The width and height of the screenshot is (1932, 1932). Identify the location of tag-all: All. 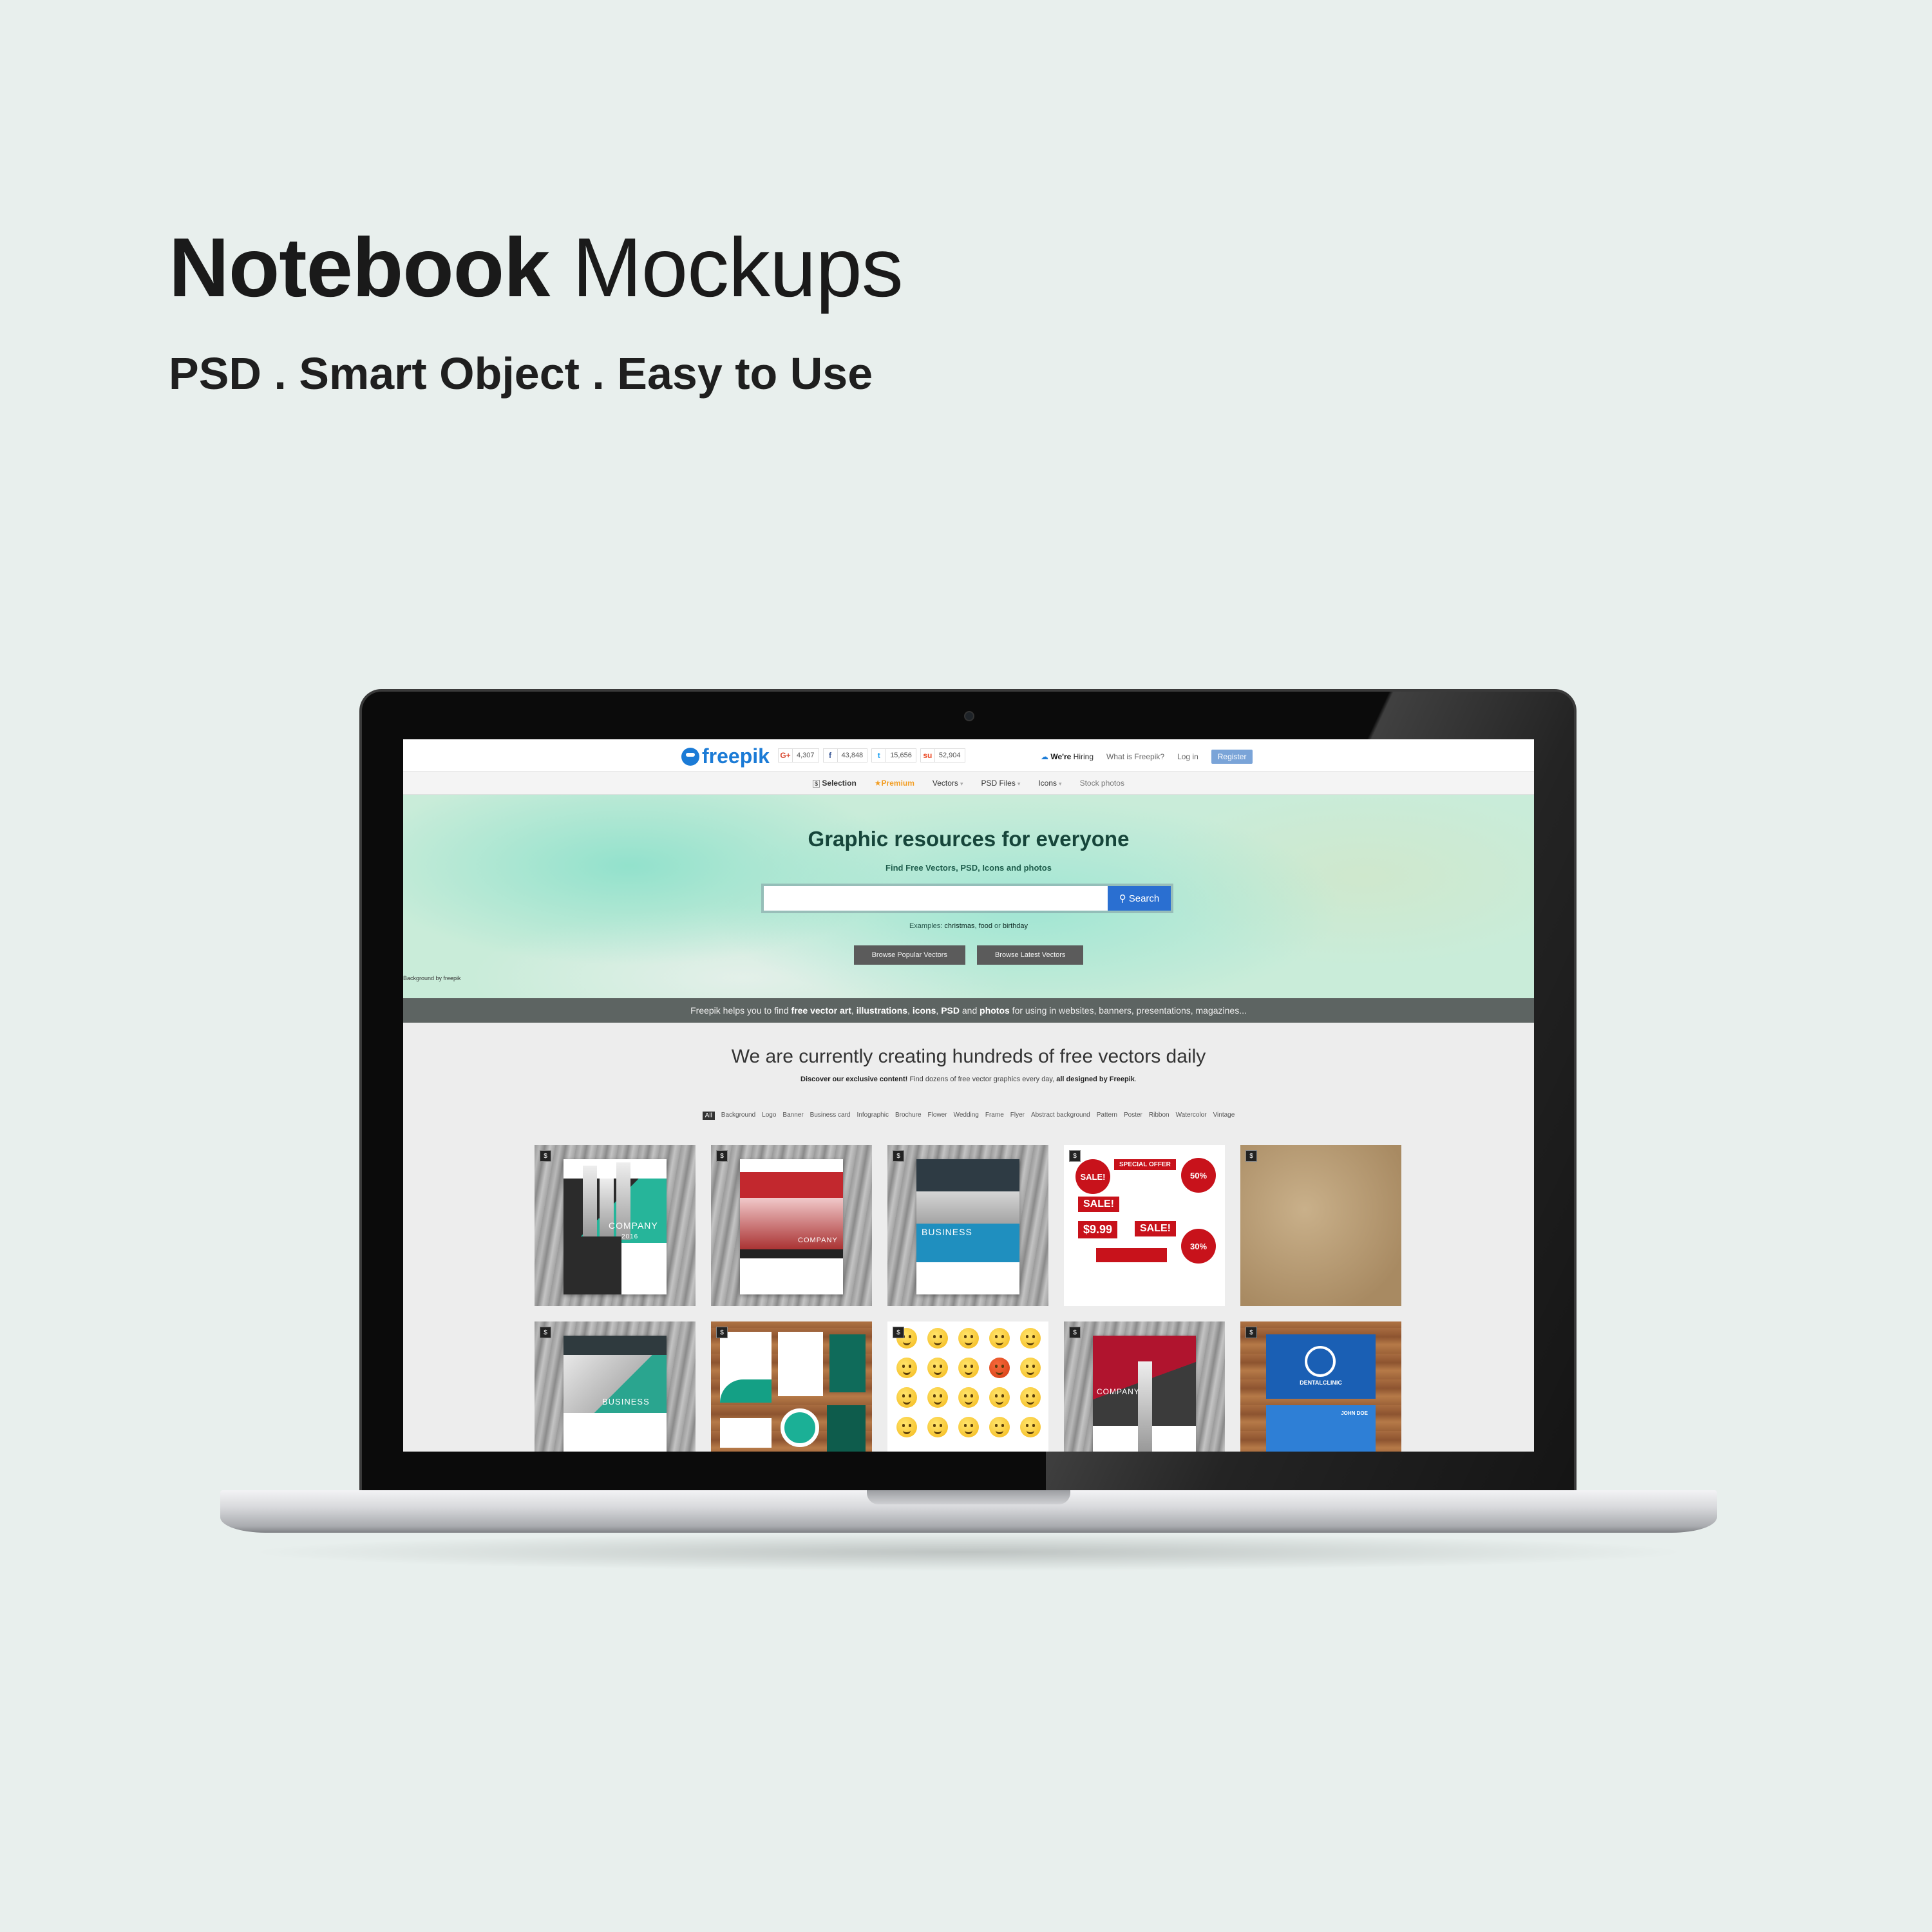
(709, 1116).